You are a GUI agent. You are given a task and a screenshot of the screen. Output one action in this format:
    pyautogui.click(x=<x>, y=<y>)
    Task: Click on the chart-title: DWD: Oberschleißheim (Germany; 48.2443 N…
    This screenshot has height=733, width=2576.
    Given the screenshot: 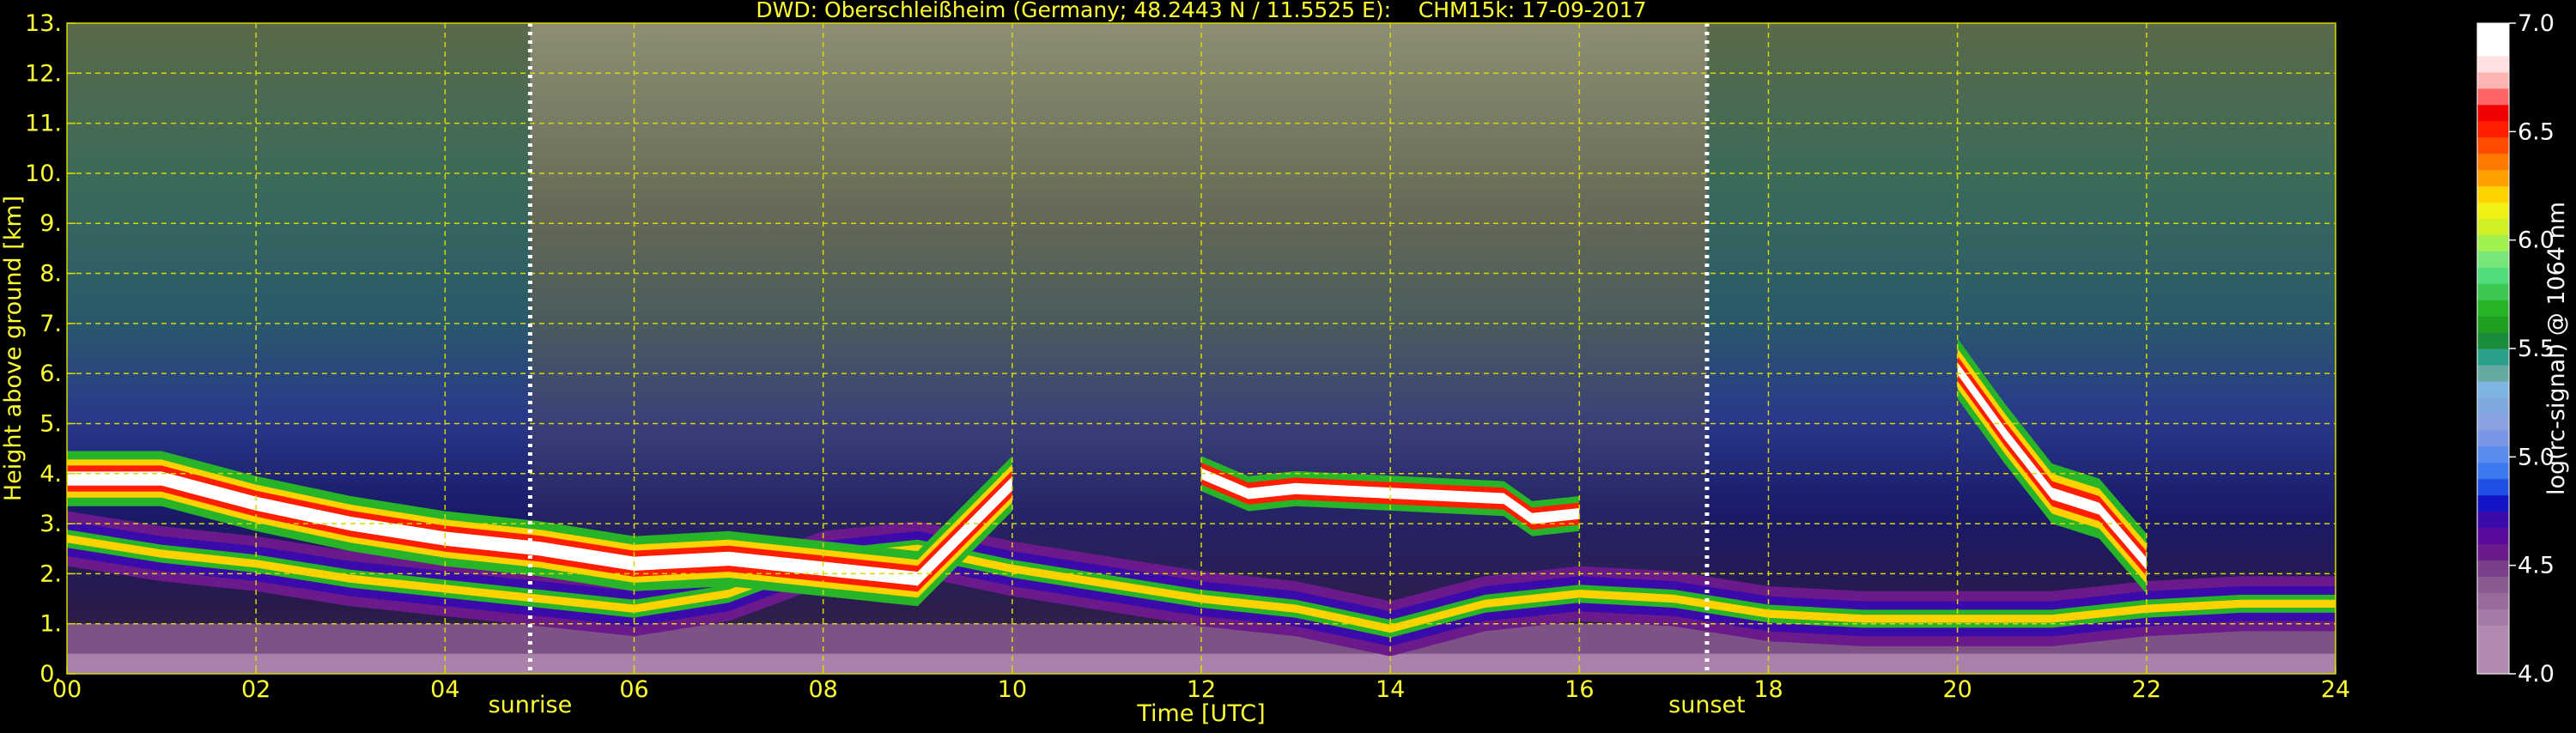 What is the action you would take?
    pyautogui.click(x=1201, y=11)
    